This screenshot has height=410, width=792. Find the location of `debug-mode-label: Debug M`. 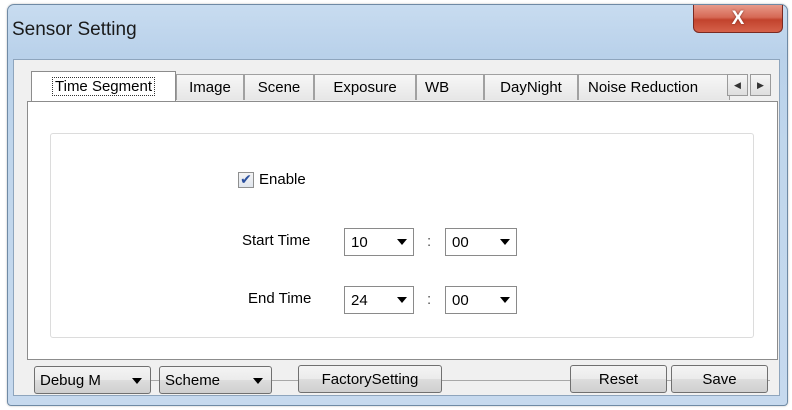

debug-mode-label: Debug M is located at coordinates (70, 380).